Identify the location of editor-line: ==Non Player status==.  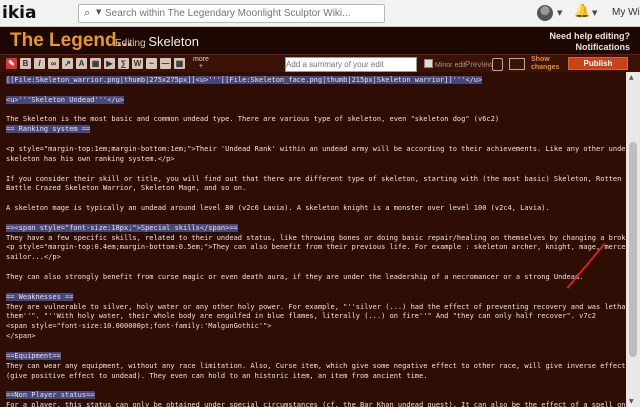
(50, 395).